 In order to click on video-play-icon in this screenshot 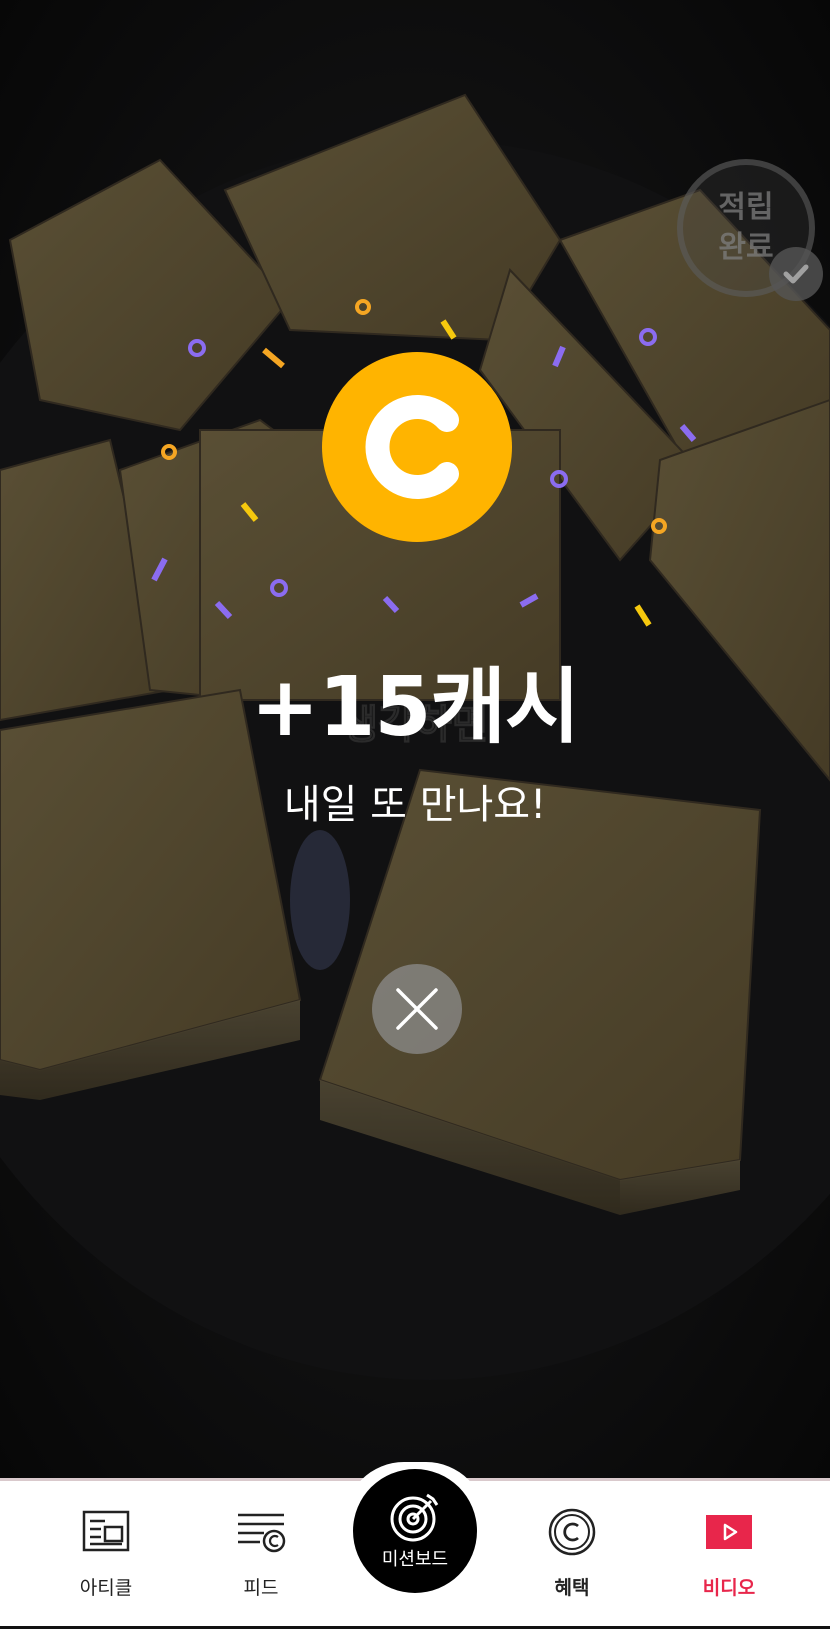, I will do `click(729, 1532)`.